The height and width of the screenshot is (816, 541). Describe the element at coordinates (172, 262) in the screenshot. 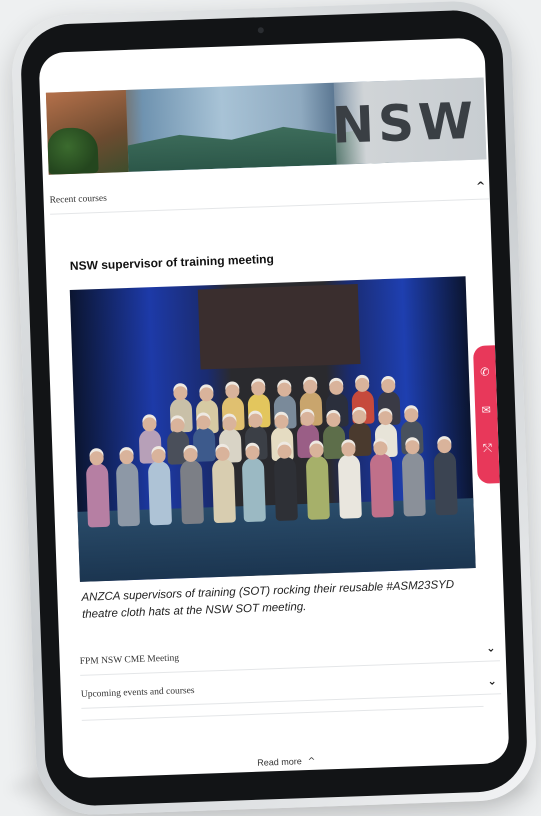

I see `article-title: NSW supervisor of training meeting` at that location.